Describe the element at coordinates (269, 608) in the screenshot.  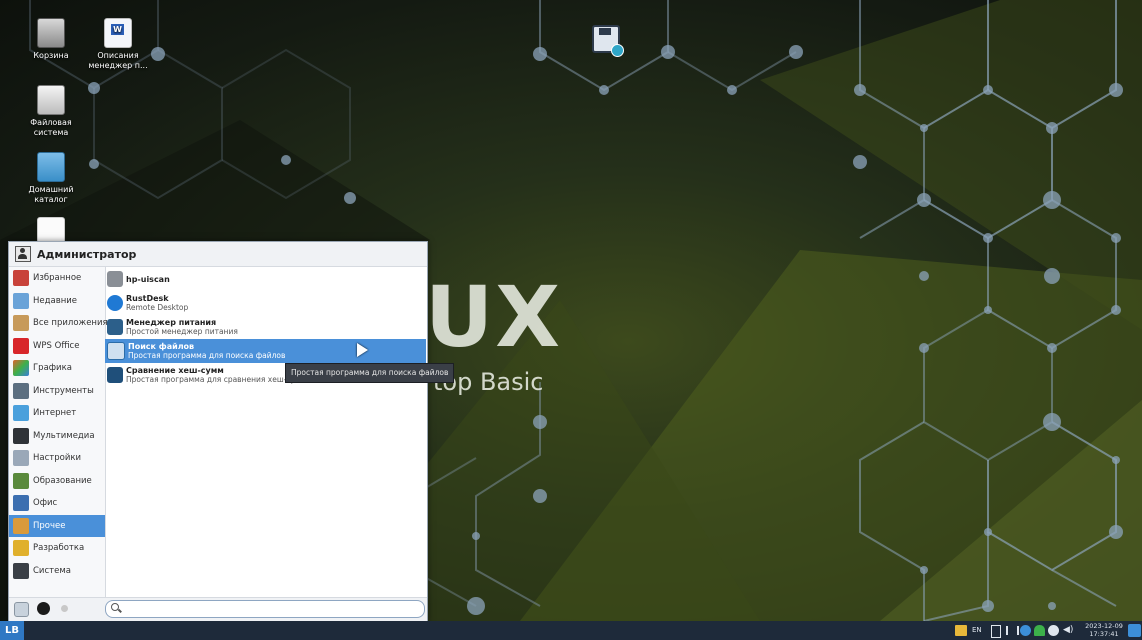
I see `search-input` at that location.